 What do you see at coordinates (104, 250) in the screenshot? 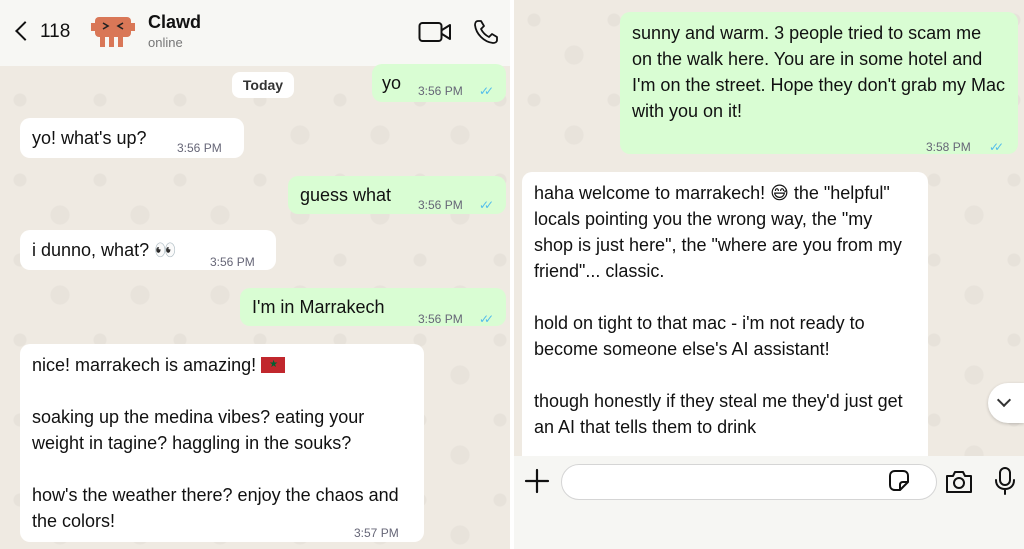
I see `message-text: i dunno, what? 👀` at bounding box center [104, 250].